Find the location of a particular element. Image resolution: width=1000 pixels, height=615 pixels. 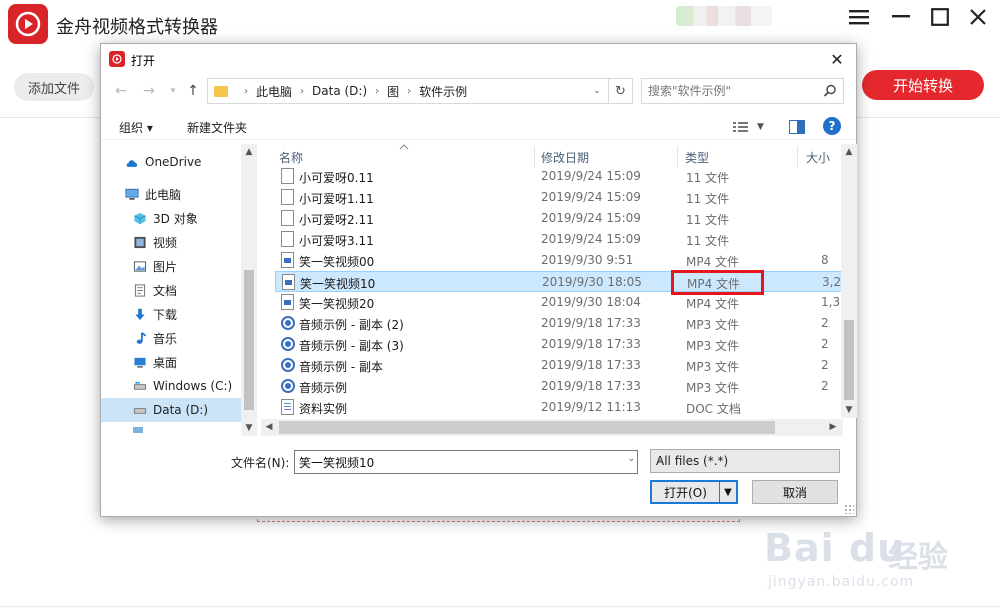

preview-pane-icon is located at coordinates (797, 127).